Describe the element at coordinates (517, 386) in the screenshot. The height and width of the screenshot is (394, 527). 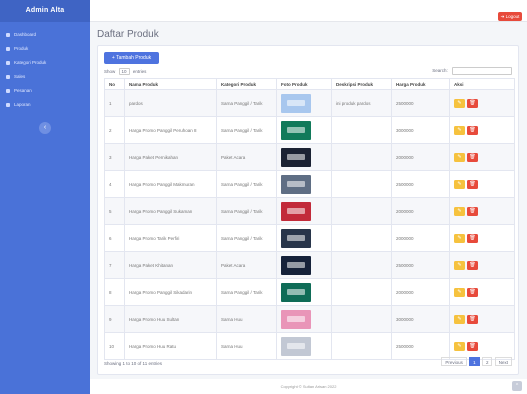
I see `scroll-top-button: ^` at that location.